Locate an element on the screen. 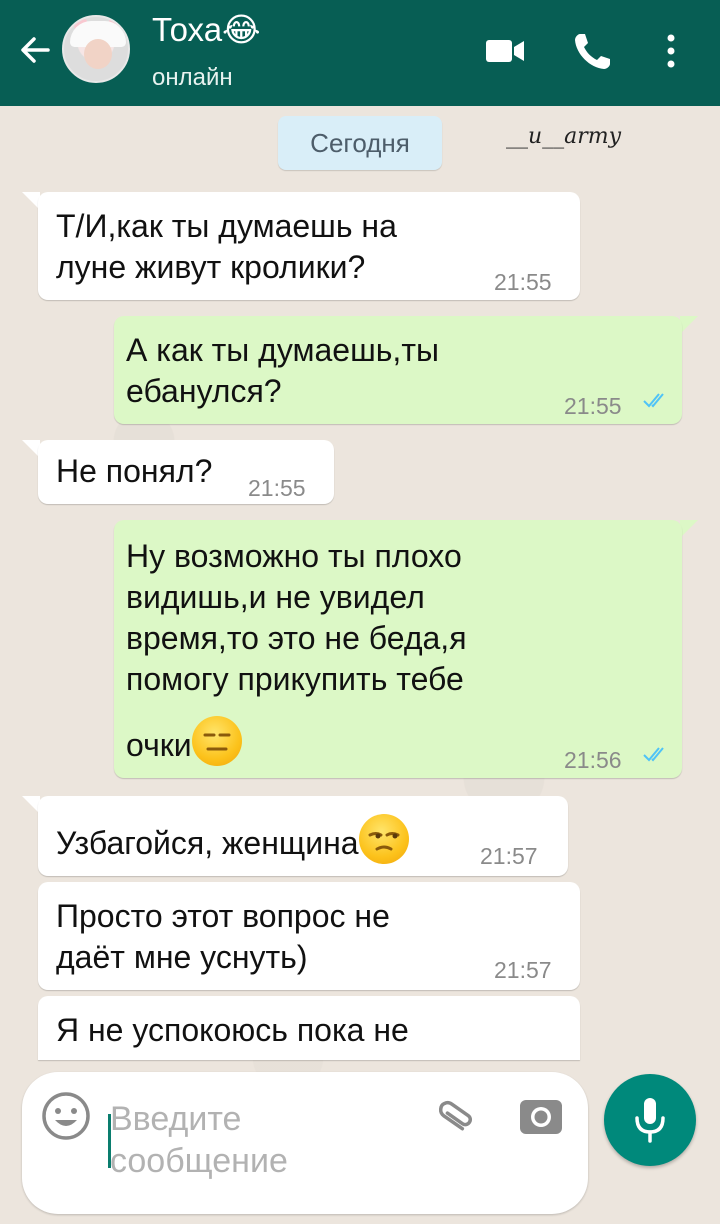 The width and height of the screenshot is (720, 1224). message-time: 21:56 is located at coordinates (593, 760).